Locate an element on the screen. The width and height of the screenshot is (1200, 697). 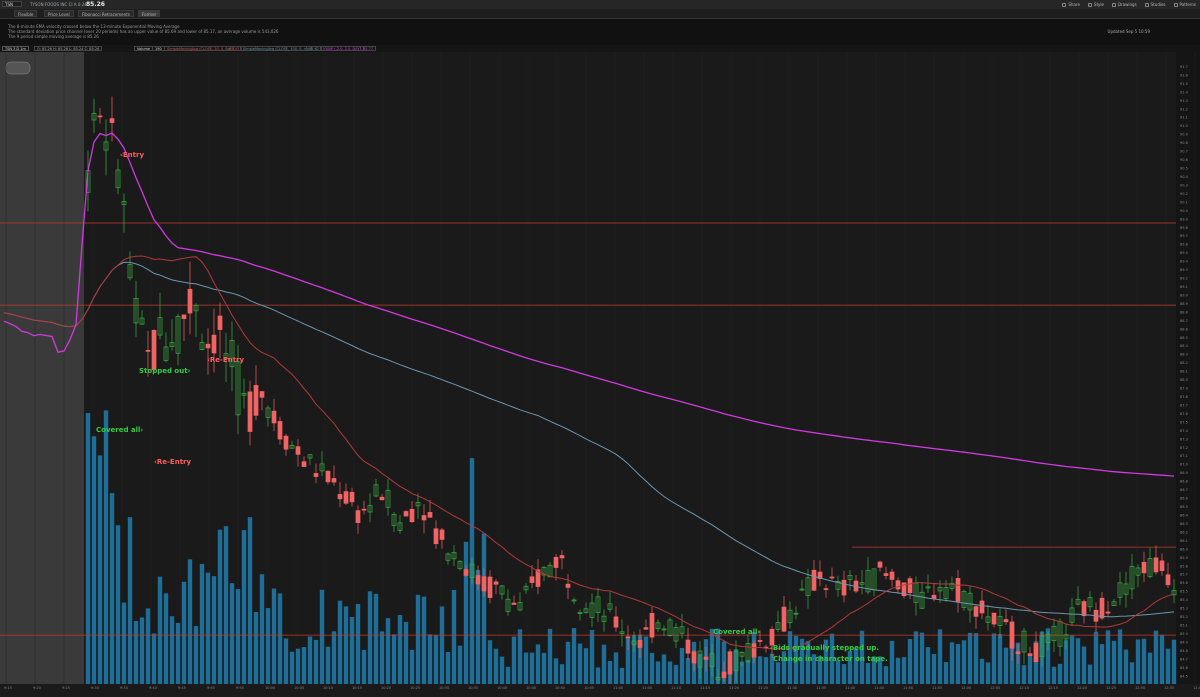
price-tick-label: 90.1 is located at coordinates (1184, 202).